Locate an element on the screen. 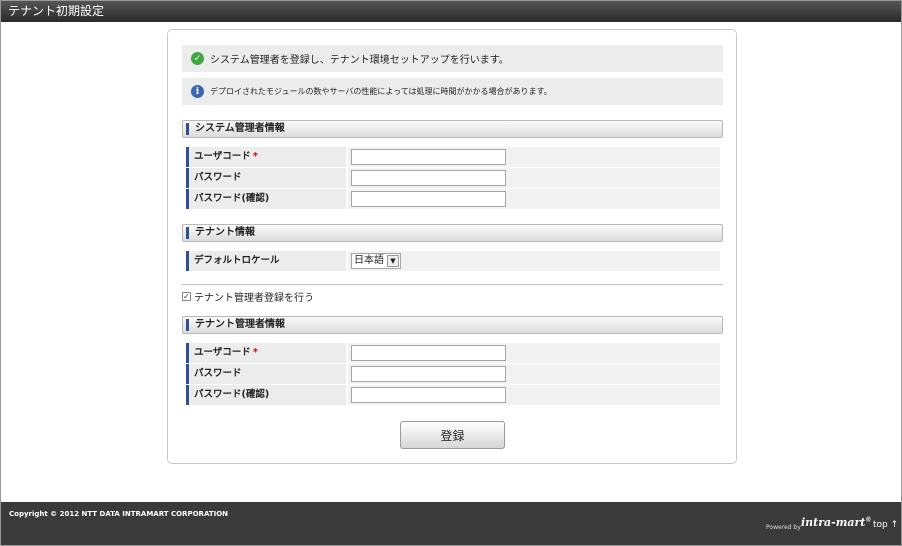 Image resolution: width=902 pixels, height=546 pixels. intra-mart-logo: intra-mart® is located at coordinates (836, 522).